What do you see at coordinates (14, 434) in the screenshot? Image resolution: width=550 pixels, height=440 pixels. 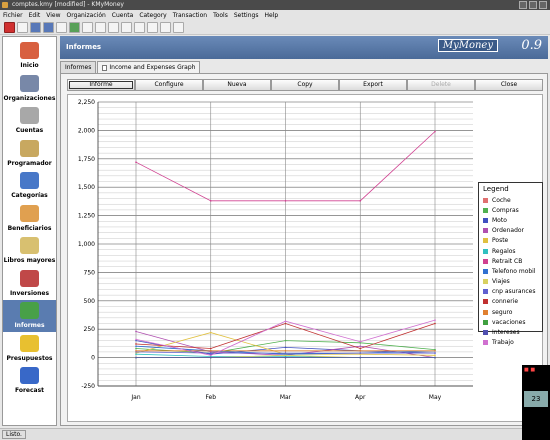 I see `status-text: Listo.` at bounding box center [14, 434].